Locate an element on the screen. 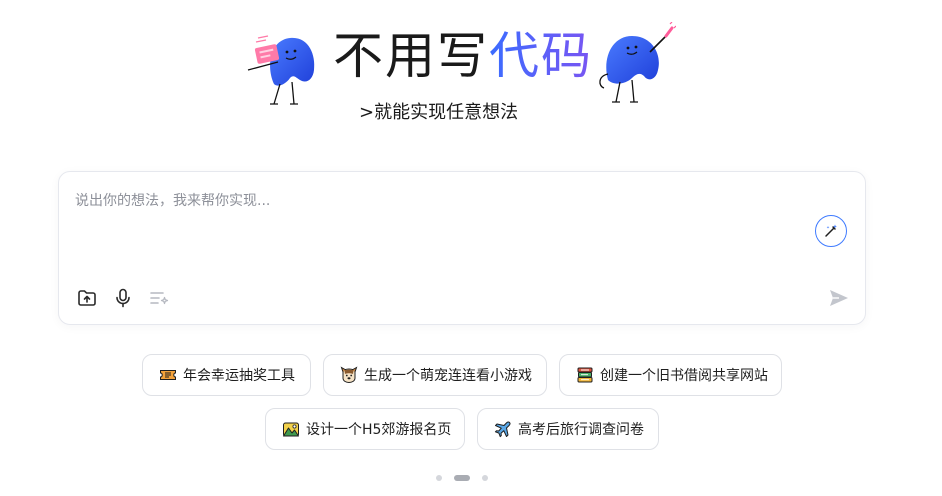 Image resolution: width=942 pixels, height=496 pixels. magic-wand-icon is located at coordinates (831, 231).